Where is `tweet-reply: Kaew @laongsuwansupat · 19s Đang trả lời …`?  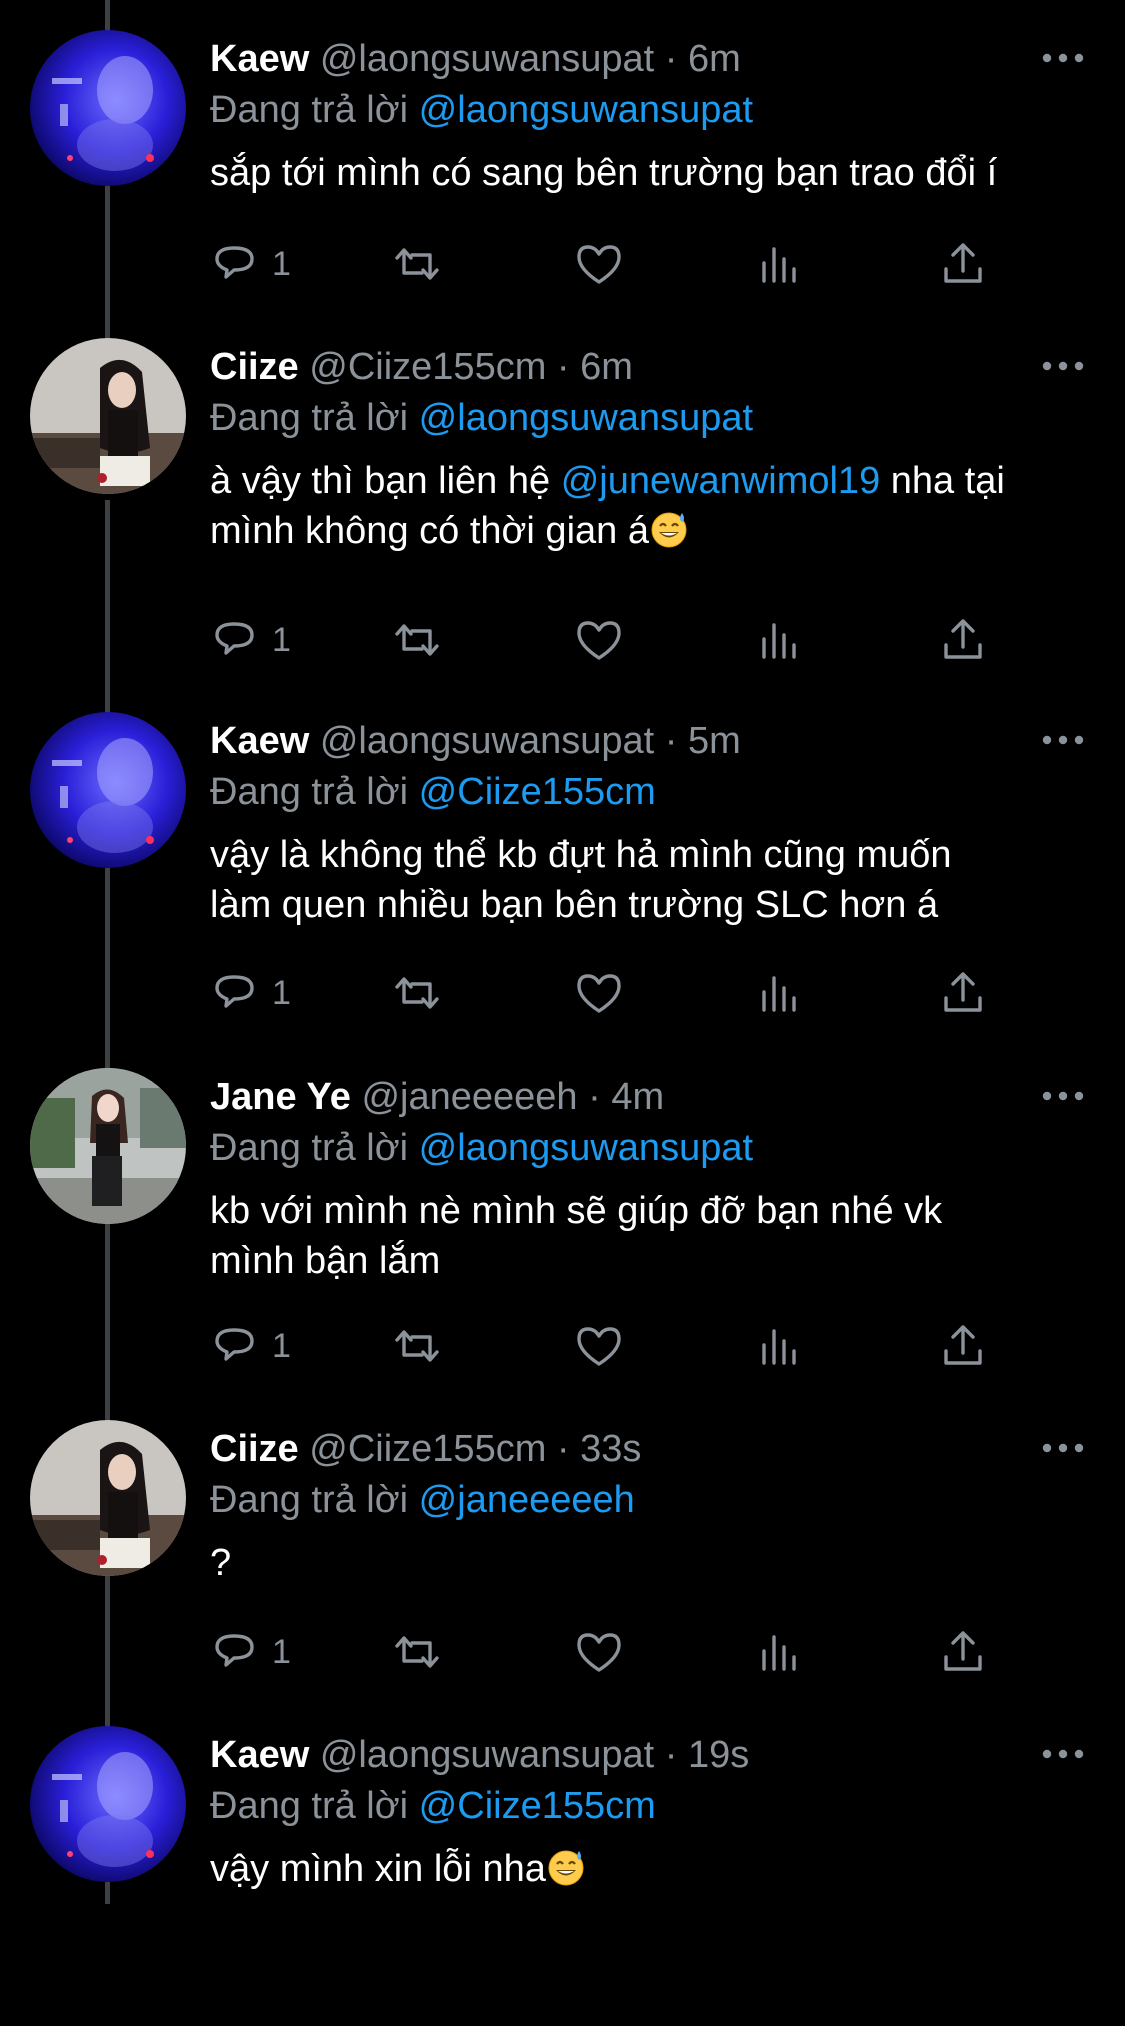
tweet-reply: Kaew @laongsuwansupat · 19s Đang trả lời … is located at coordinates (562, 1876).